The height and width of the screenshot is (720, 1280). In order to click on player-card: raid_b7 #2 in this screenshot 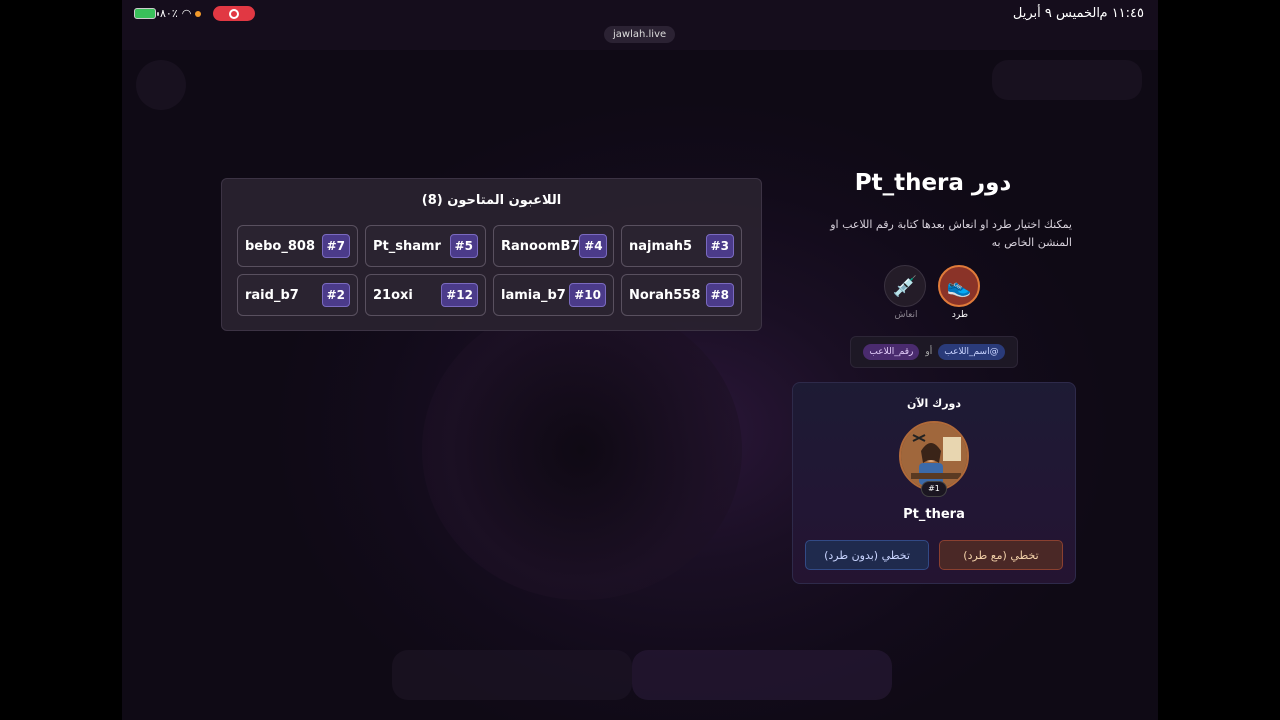, I will do `click(297, 295)`.